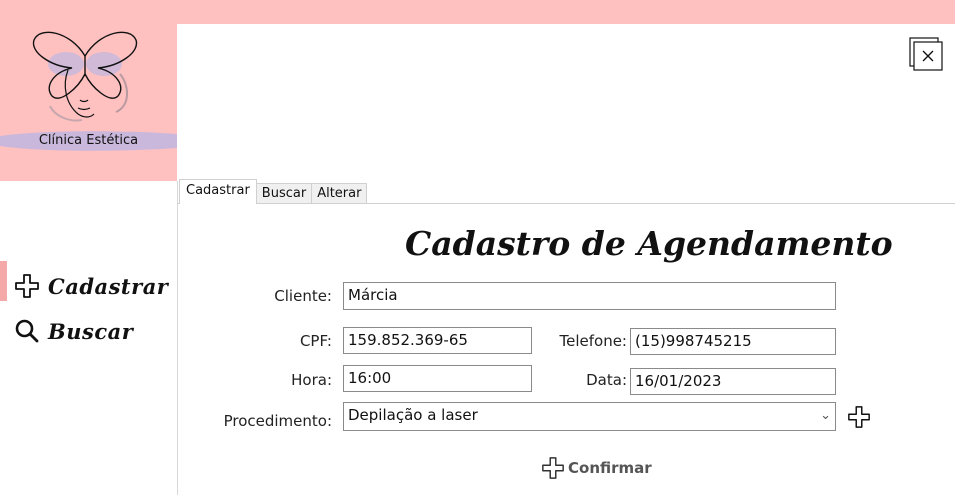  What do you see at coordinates (589, 416) in the screenshot?
I see `procedimento-select: Depilação a laser ⌄` at bounding box center [589, 416].